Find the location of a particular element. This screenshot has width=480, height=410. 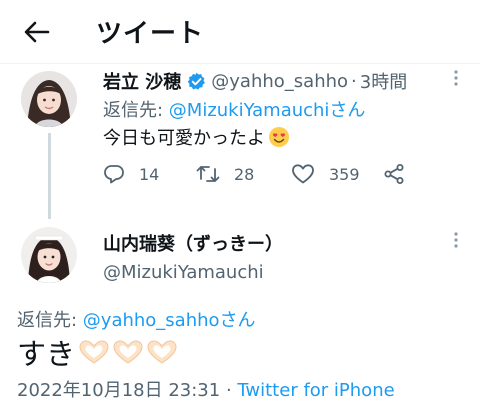

back-button is located at coordinates (37, 32).